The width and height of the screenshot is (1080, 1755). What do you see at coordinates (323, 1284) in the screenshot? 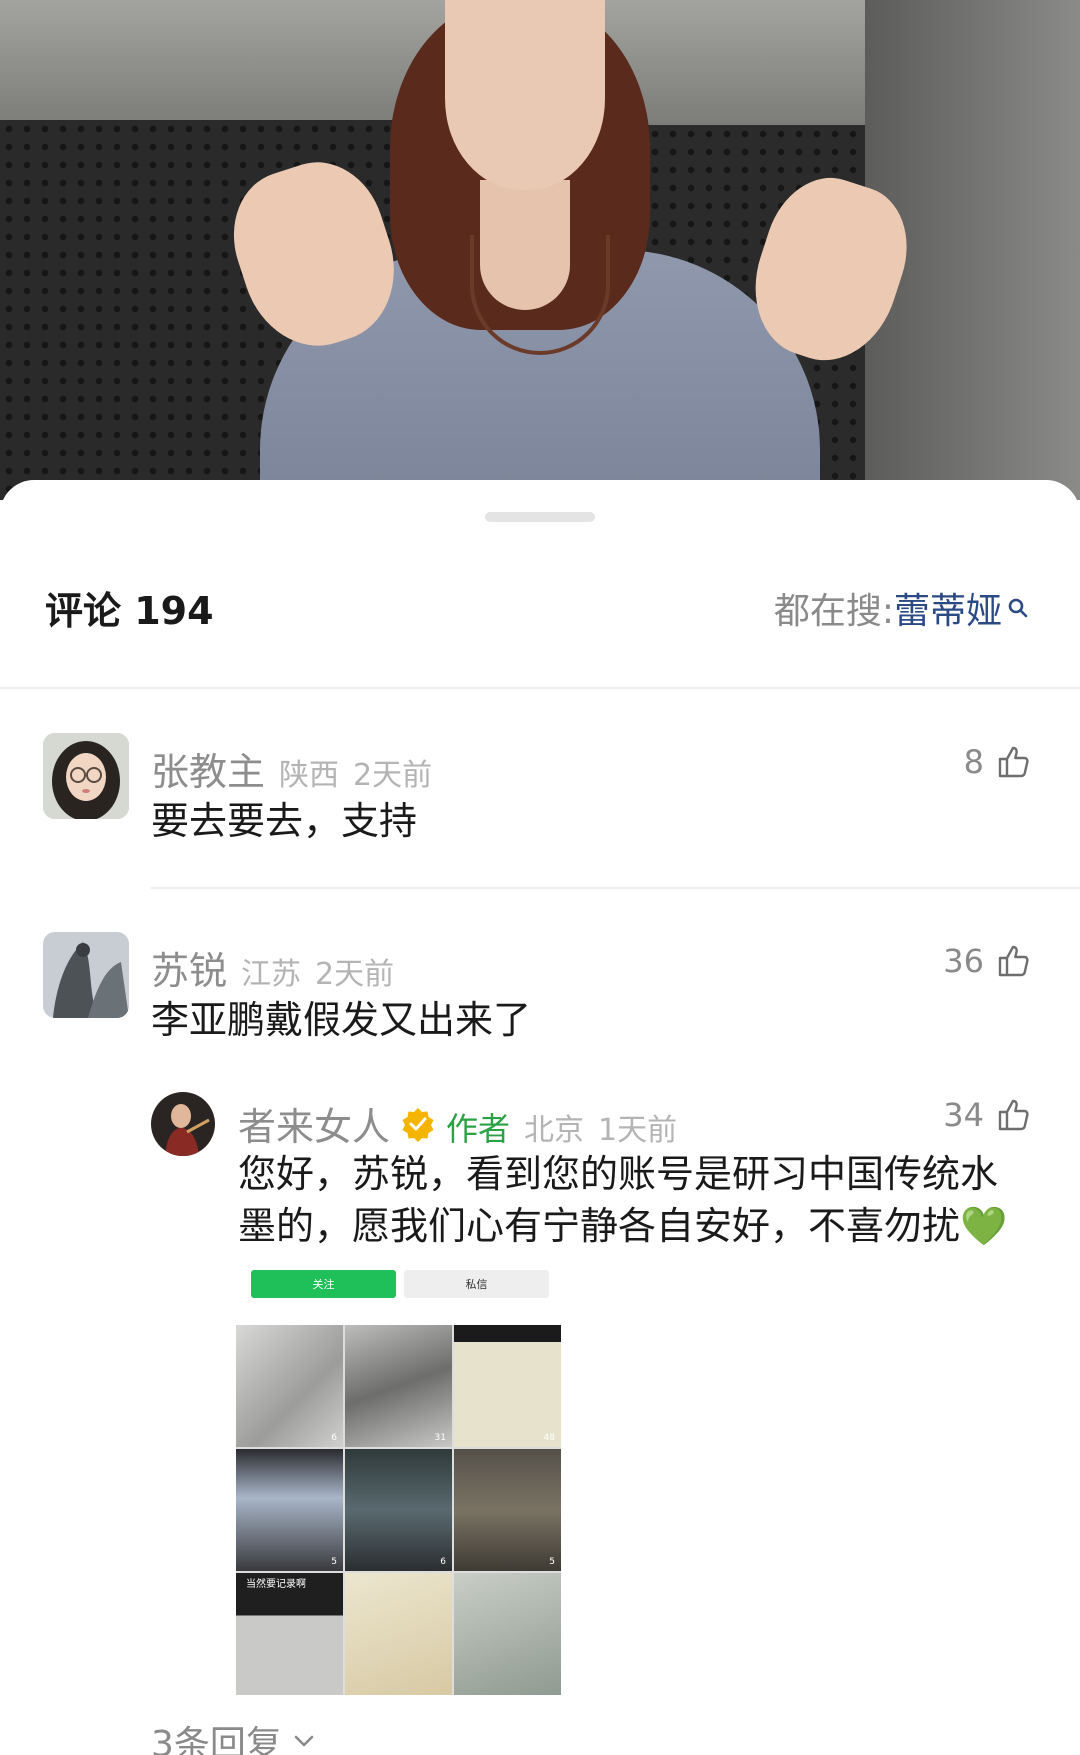
I see `embedded-follow-button: 关注` at bounding box center [323, 1284].